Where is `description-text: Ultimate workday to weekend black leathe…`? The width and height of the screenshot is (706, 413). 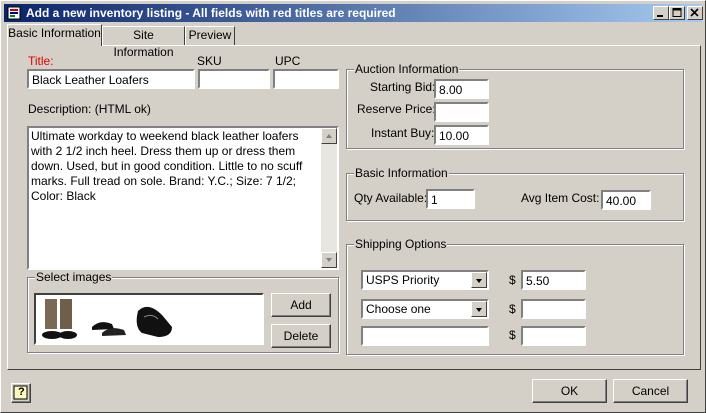 description-text: Ultimate workday to weekend black leathe… is located at coordinates (168, 166).